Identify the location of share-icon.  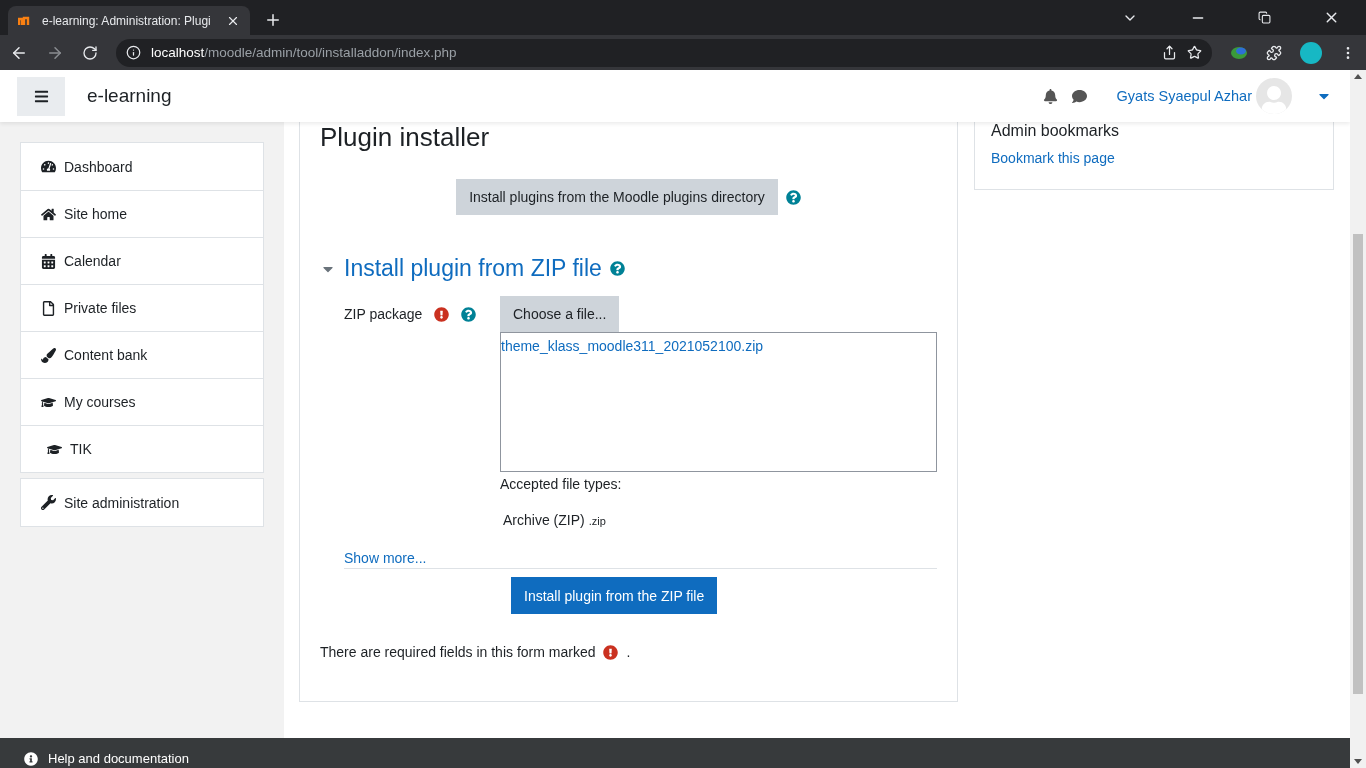
(1169, 52).